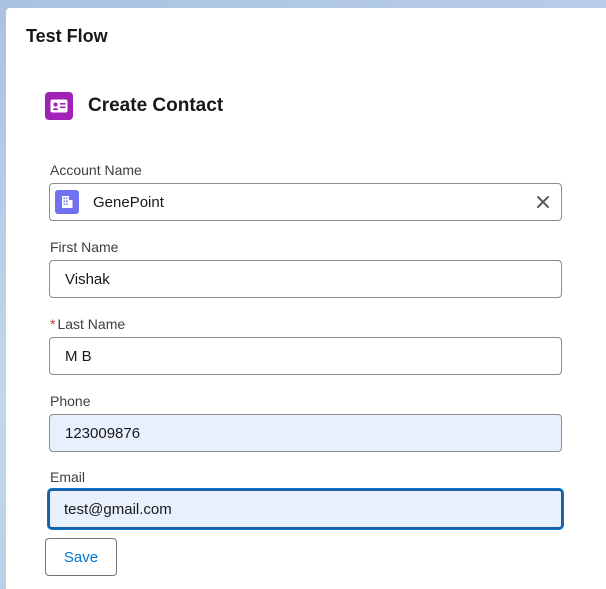  Describe the element at coordinates (305, 509) in the screenshot. I see `email-input: test@gmail.com` at that location.